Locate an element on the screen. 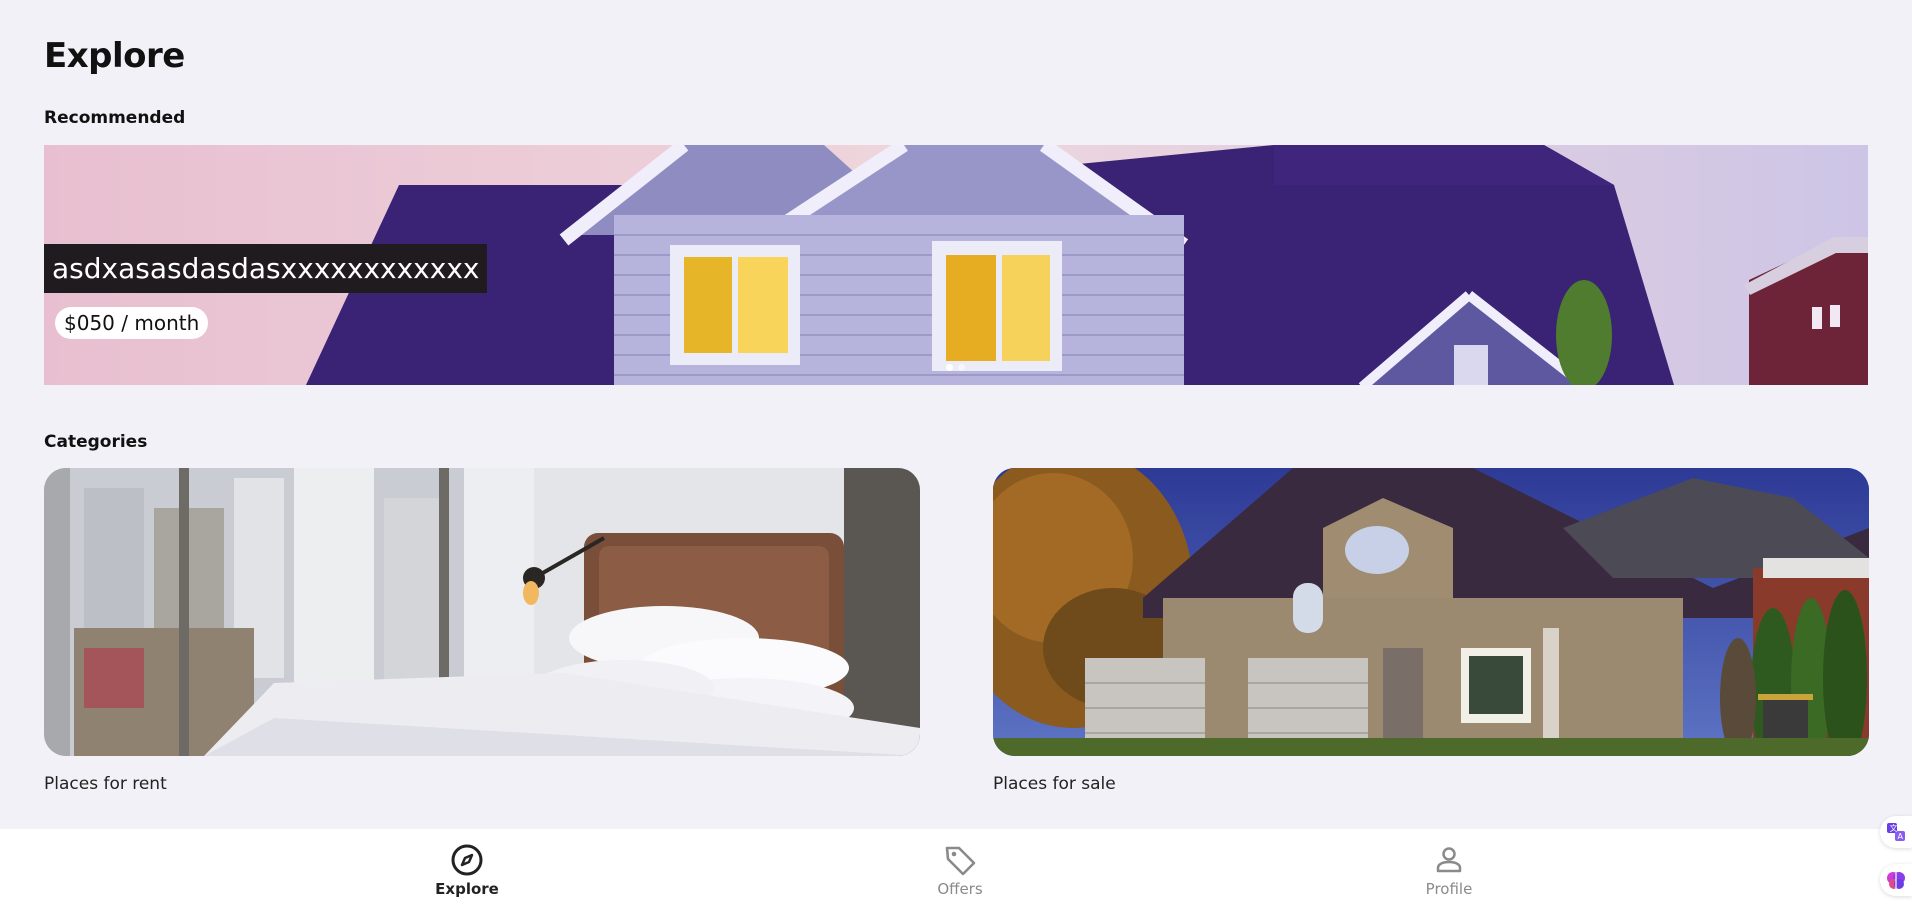 Image resolution: width=1912 pixels, height=906 pixels. nav-item-profile: Profile is located at coordinates (1449, 867).